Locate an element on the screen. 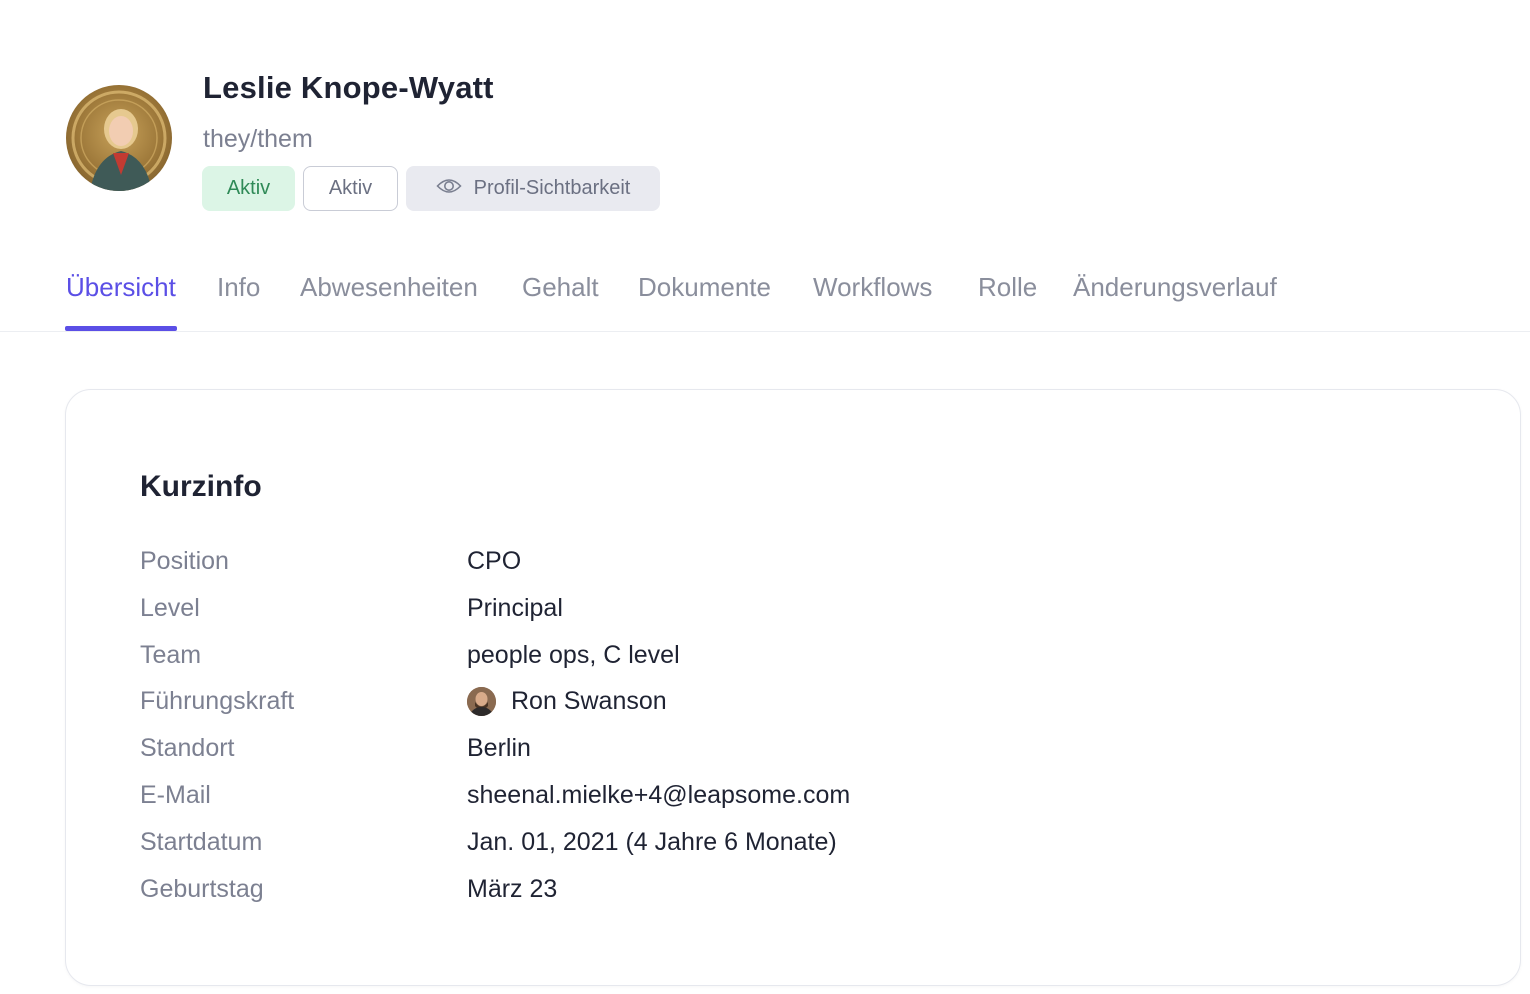 This screenshot has height=994, width=1530. info-label: Team is located at coordinates (171, 655).